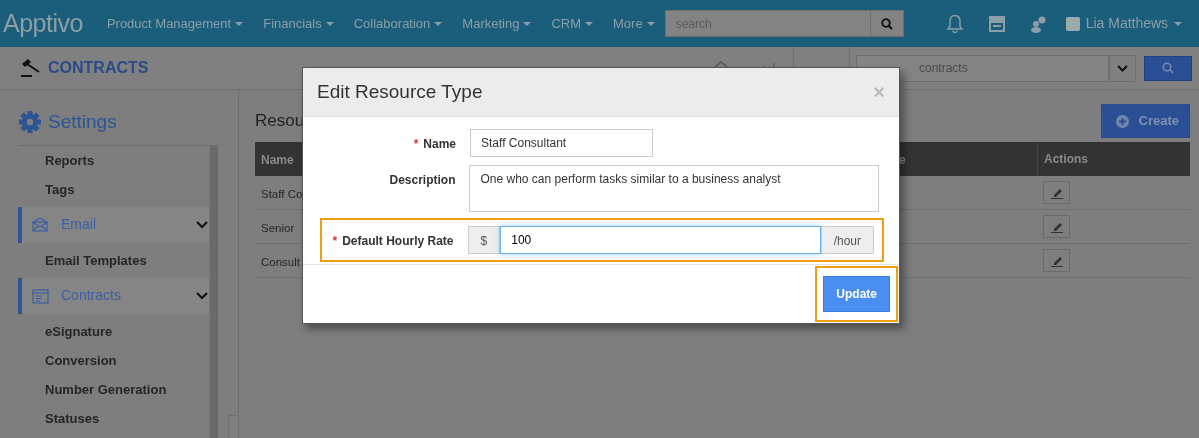  Describe the element at coordinates (847, 240) in the screenshot. I see `unit-addon: /hour` at that location.